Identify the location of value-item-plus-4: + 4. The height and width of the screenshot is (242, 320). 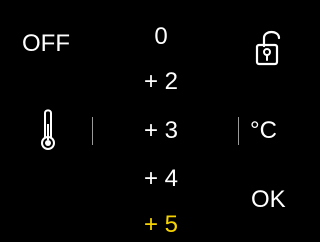
(161, 179).